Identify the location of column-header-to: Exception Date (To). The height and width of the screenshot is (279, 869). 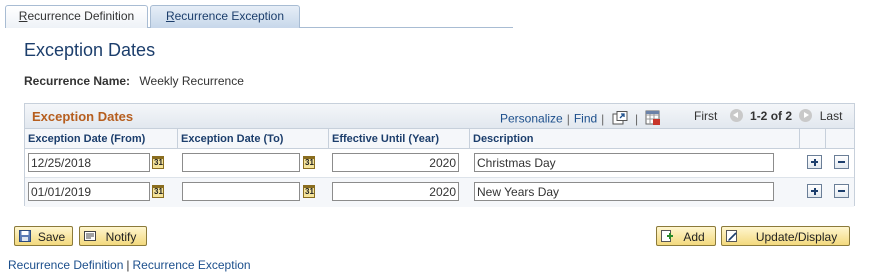
(253, 139).